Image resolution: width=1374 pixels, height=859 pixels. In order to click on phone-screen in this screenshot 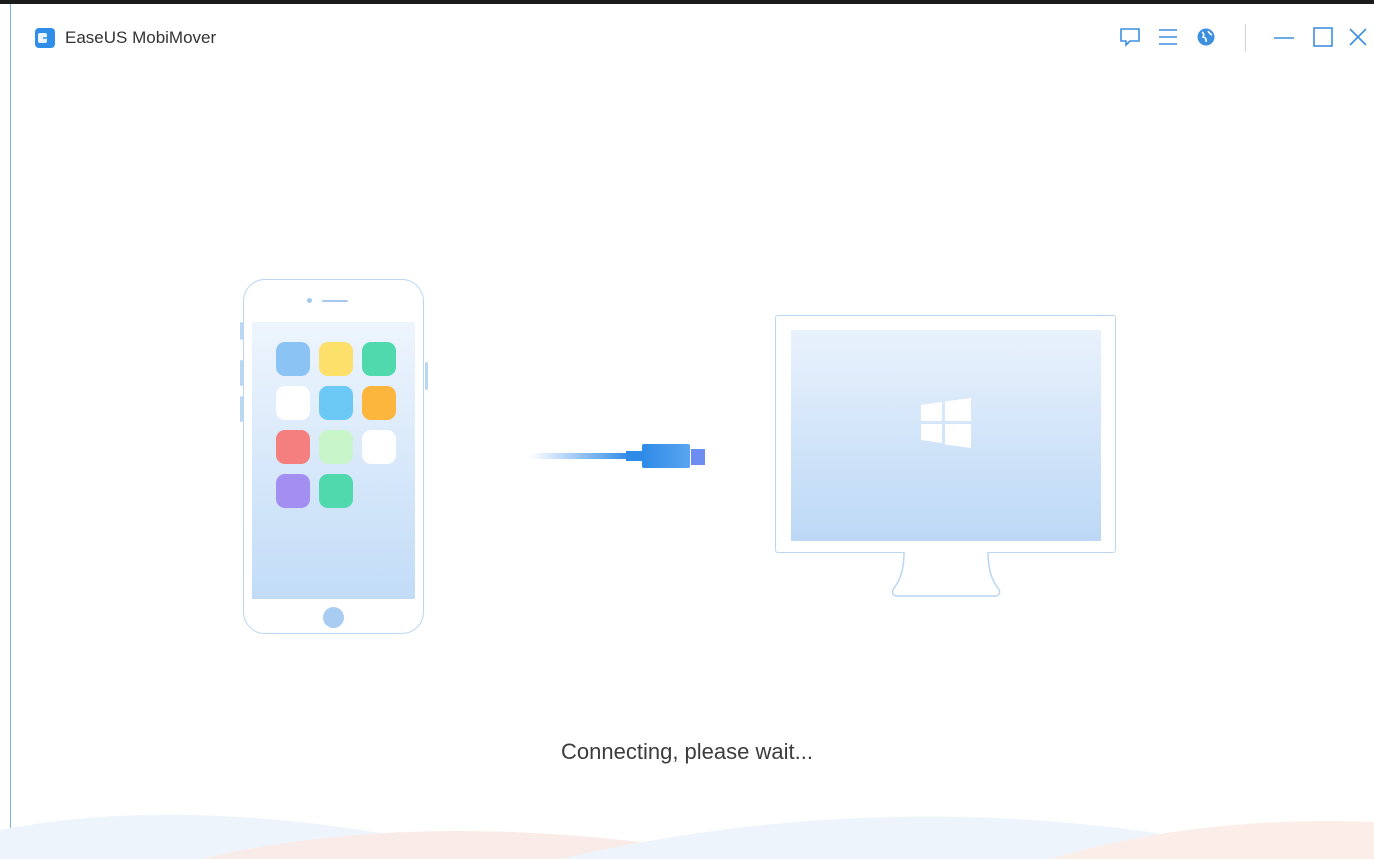, I will do `click(333, 460)`.